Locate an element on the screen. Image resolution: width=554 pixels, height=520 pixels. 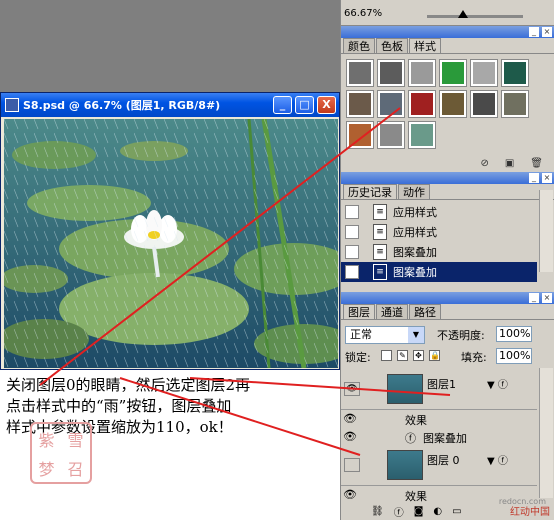
history-scrollbar is located at coordinates (546, 231).